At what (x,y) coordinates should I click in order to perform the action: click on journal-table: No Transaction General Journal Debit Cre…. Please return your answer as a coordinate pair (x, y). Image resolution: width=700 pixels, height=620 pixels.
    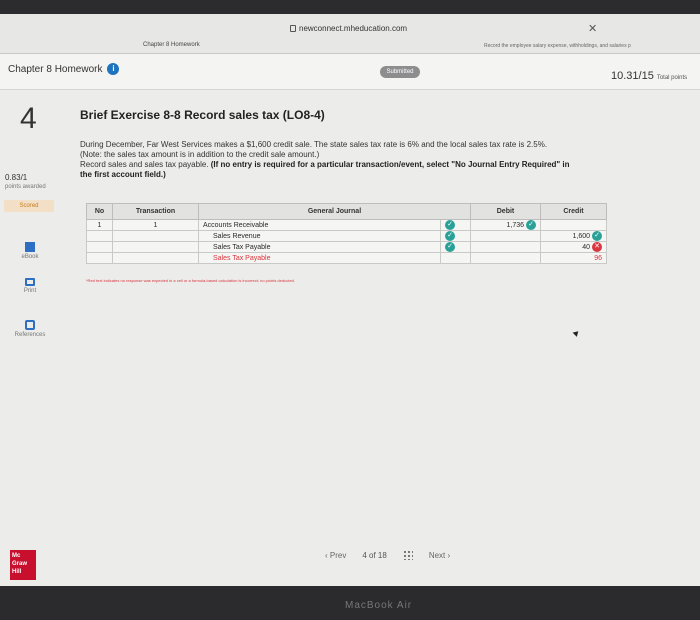
    Looking at the image, I should click on (346, 233).